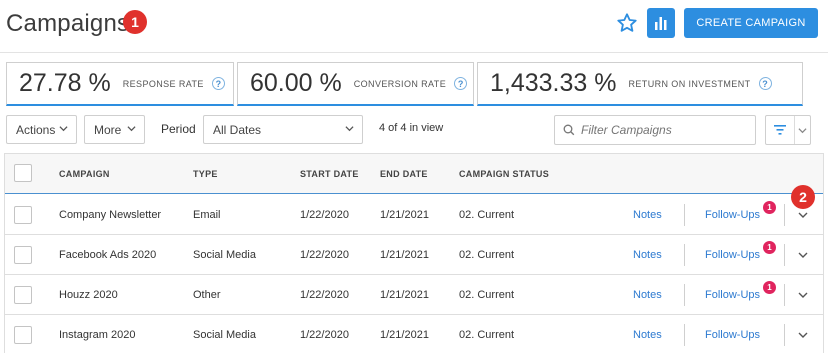 The height and width of the screenshot is (353, 828). I want to click on view-count: 4 of 4 in view, so click(411, 128).